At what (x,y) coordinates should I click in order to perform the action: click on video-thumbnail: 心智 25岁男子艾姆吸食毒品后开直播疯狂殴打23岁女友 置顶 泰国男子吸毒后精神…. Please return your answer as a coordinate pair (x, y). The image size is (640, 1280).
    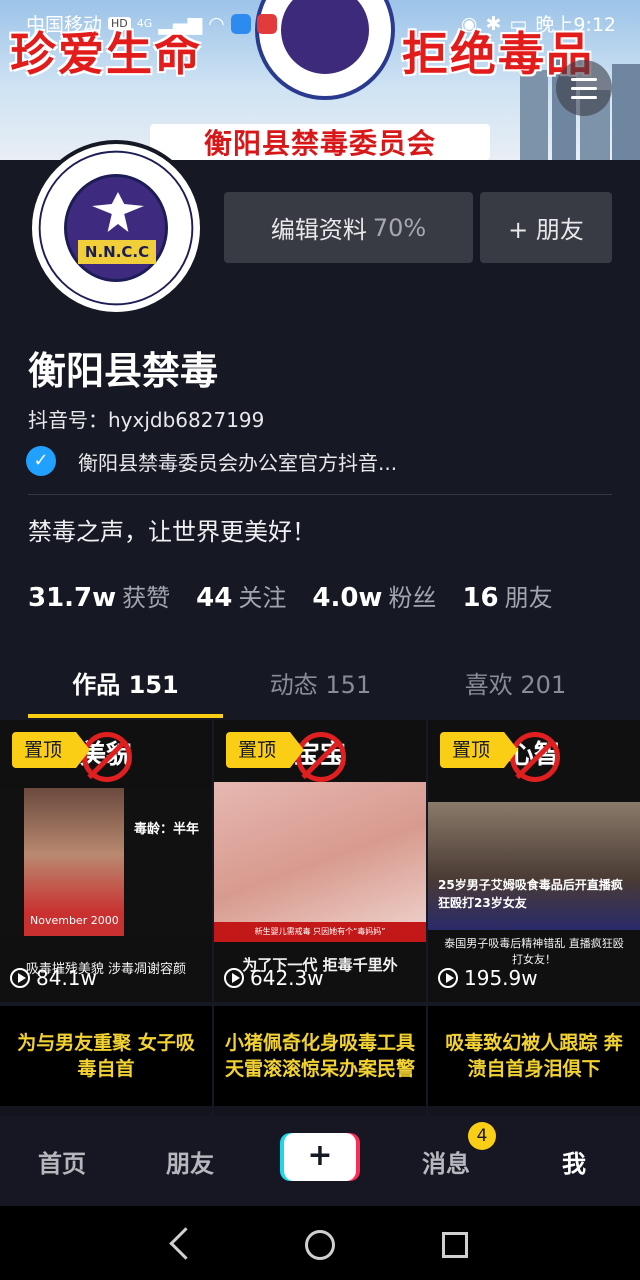
    Looking at the image, I should click on (534, 861).